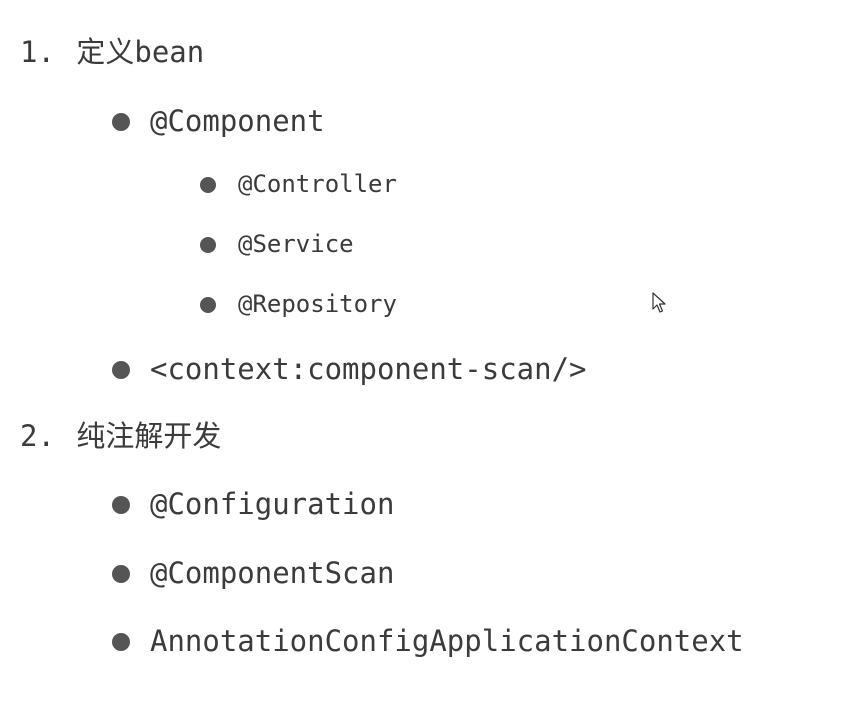  Describe the element at coordinates (37, 436) in the screenshot. I see `section-number: 2.` at that location.